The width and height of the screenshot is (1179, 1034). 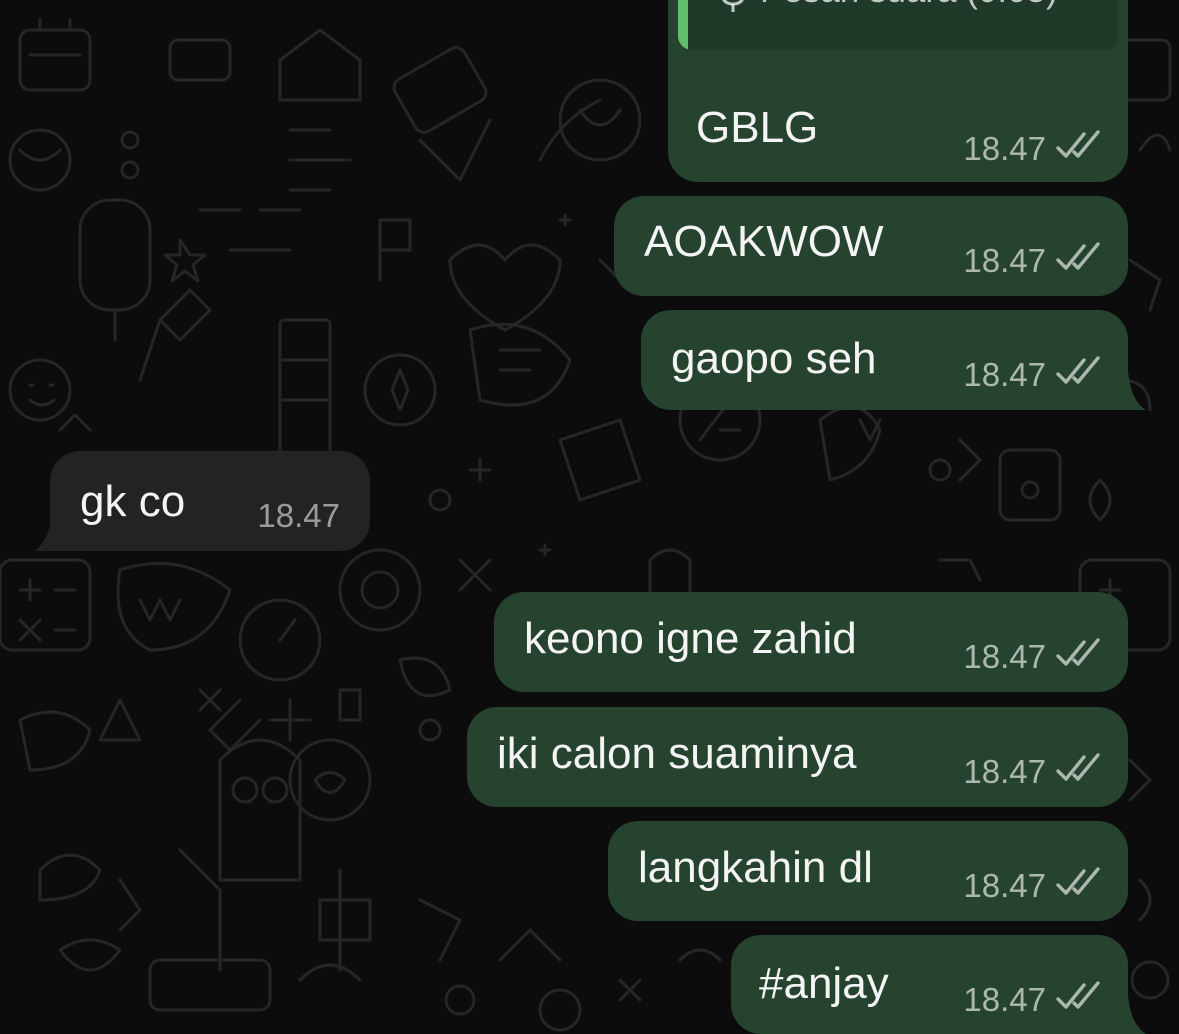 What do you see at coordinates (677, 753) in the screenshot?
I see `message-text: iki calon suaminya` at bounding box center [677, 753].